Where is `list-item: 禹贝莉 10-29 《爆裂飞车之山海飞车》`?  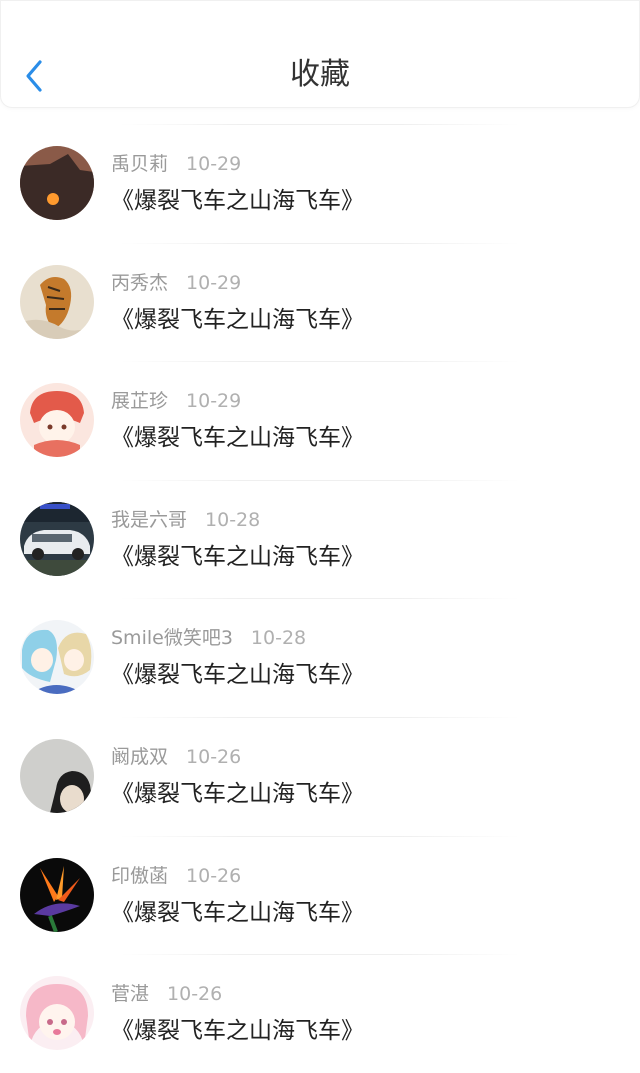 list-item: 禹贝莉 10-29 《爆裂飞车之山海飞车》 is located at coordinates (320, 183).